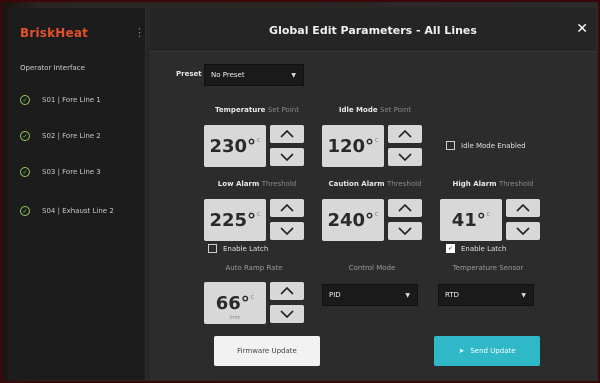 The height and width of the screenshot is (383, 600). Describe the element at coordinates (493, 351) in the screenshot. I see `send-update-label: Send Update` at that location.